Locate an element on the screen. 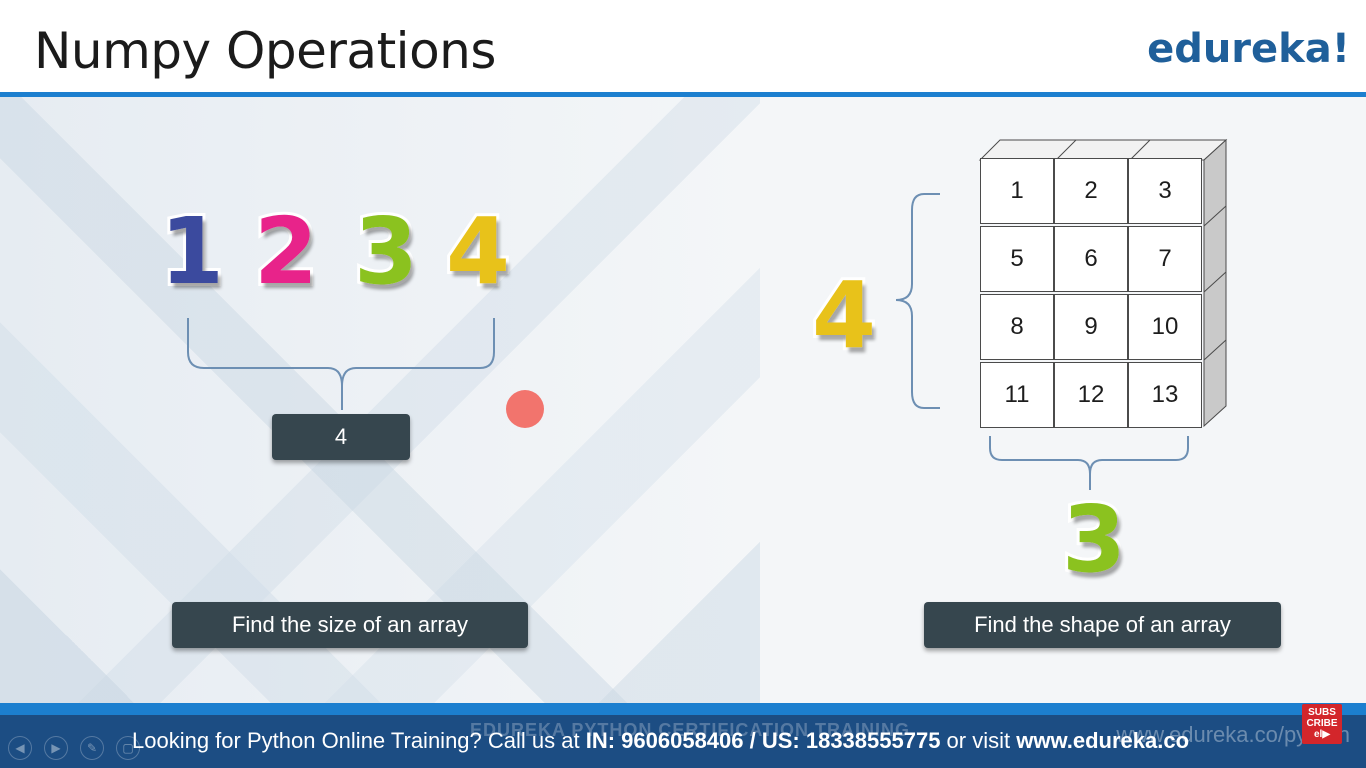  array-digit-1: 1 is located at coordinates (192, 251).